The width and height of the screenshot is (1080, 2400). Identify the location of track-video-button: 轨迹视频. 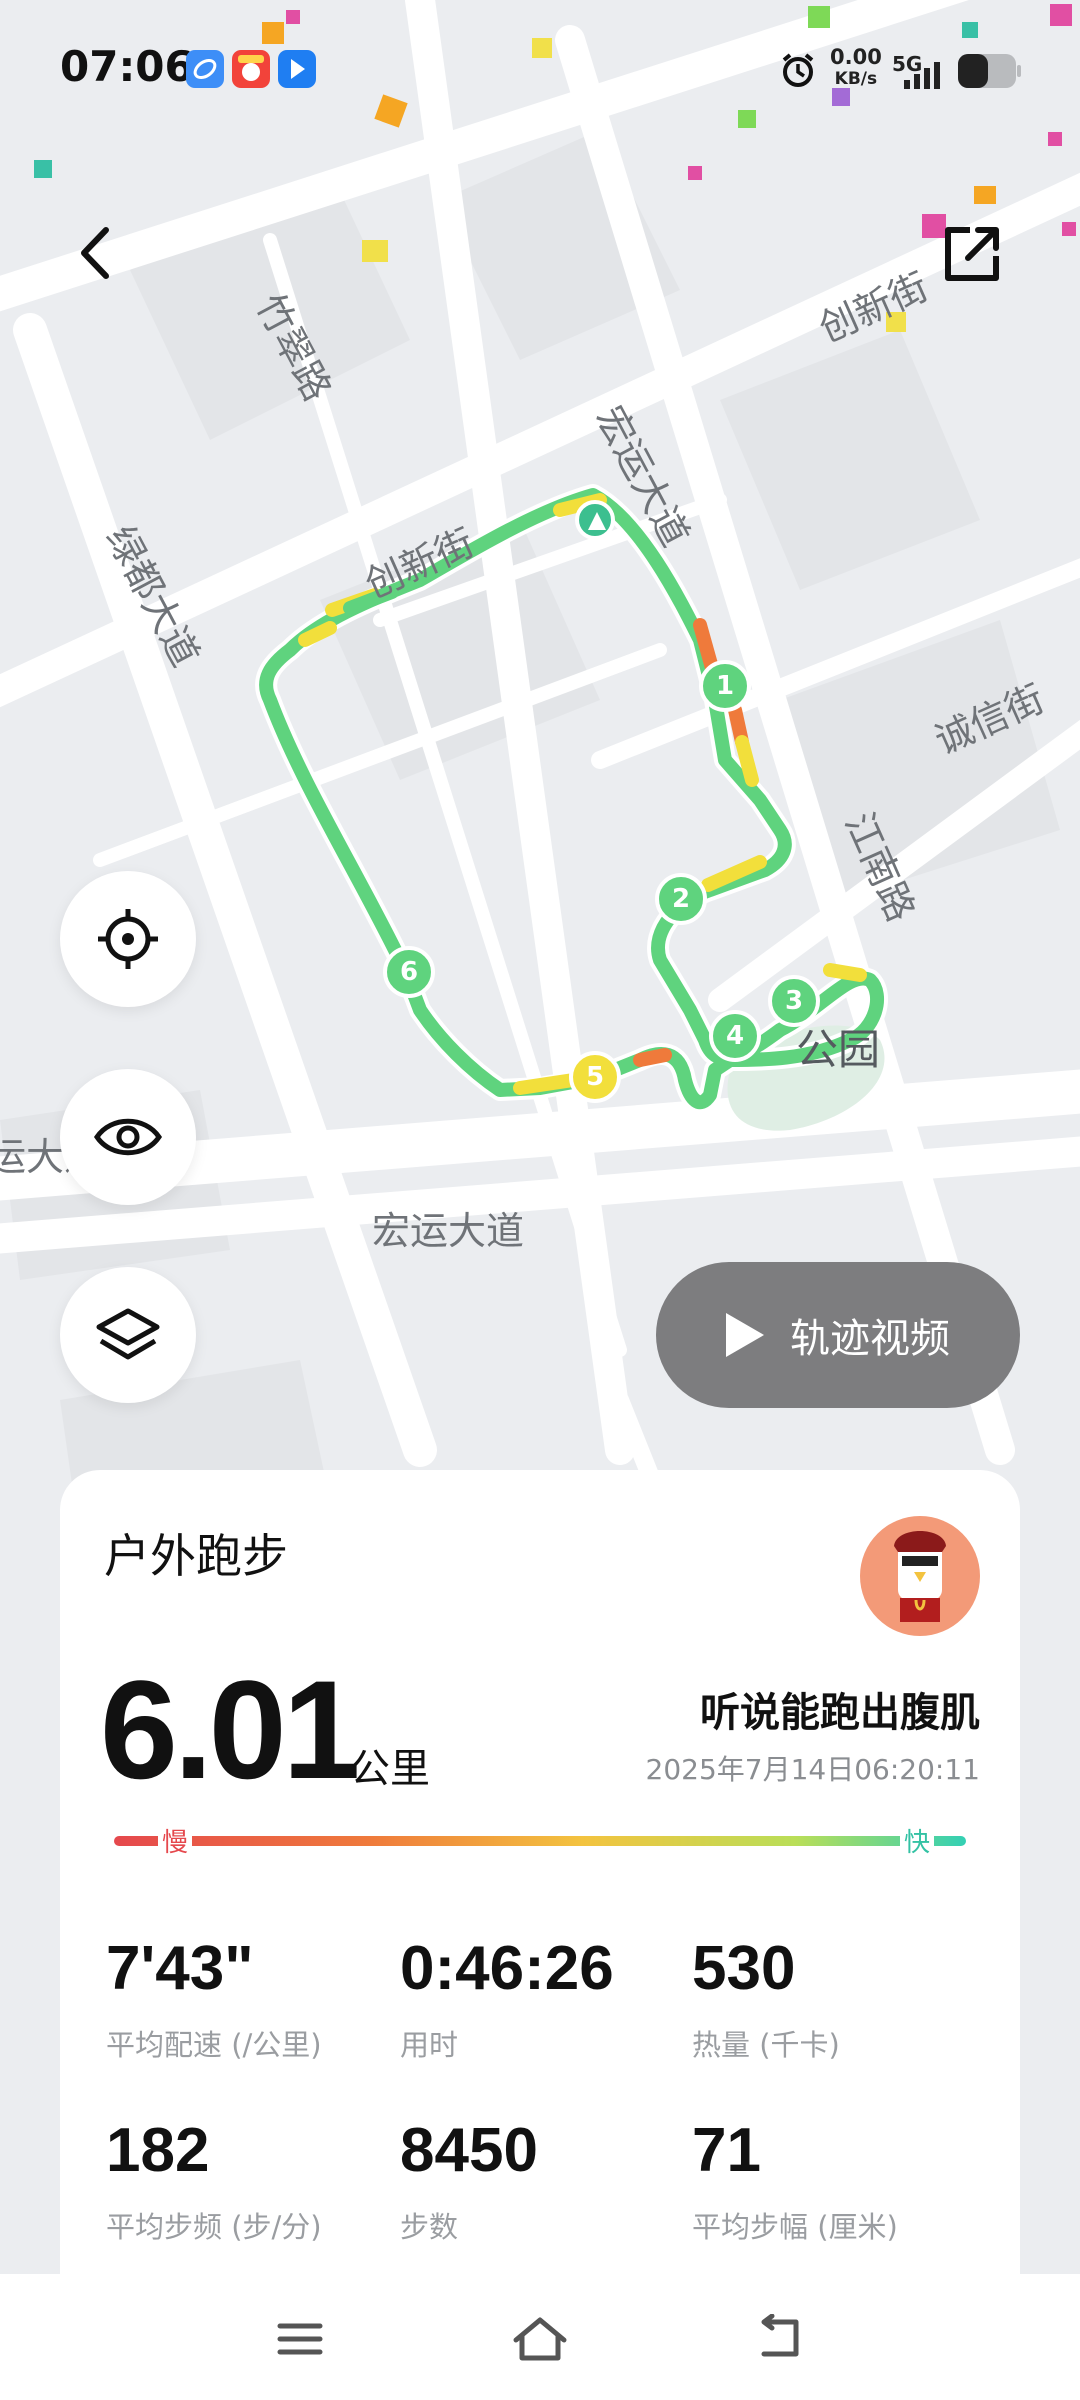
(838, 1335).